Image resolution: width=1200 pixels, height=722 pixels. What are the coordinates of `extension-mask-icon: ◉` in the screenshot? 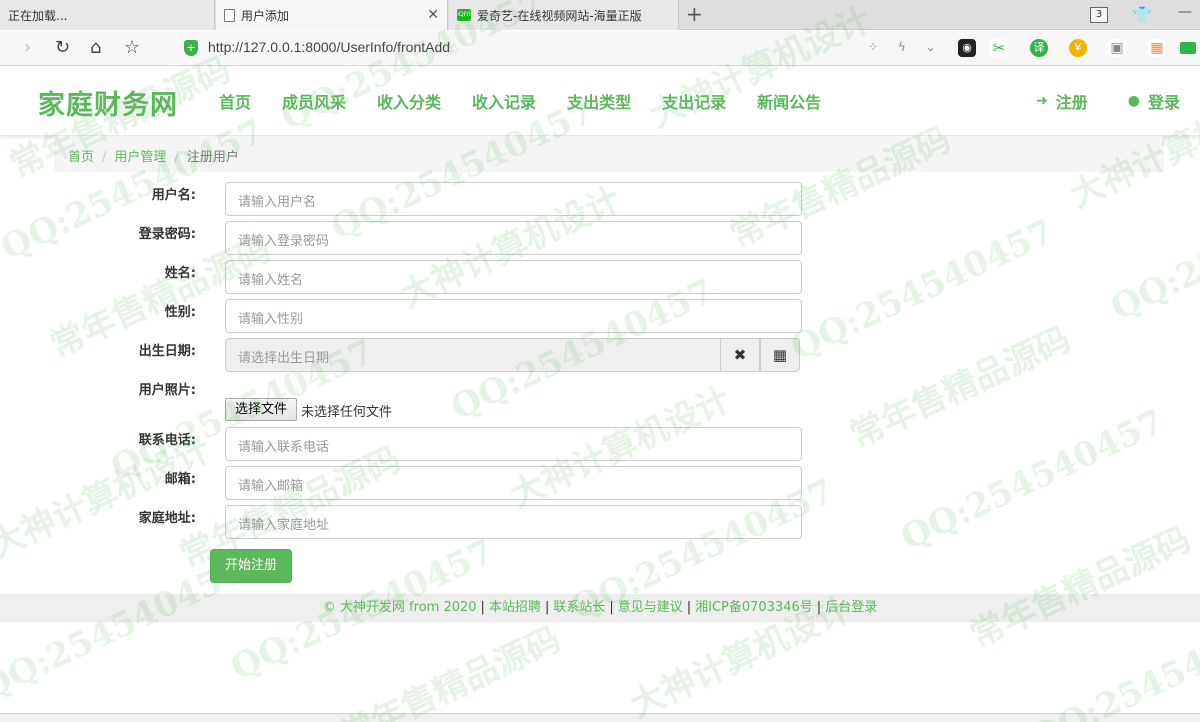 It's located at (967, 48).